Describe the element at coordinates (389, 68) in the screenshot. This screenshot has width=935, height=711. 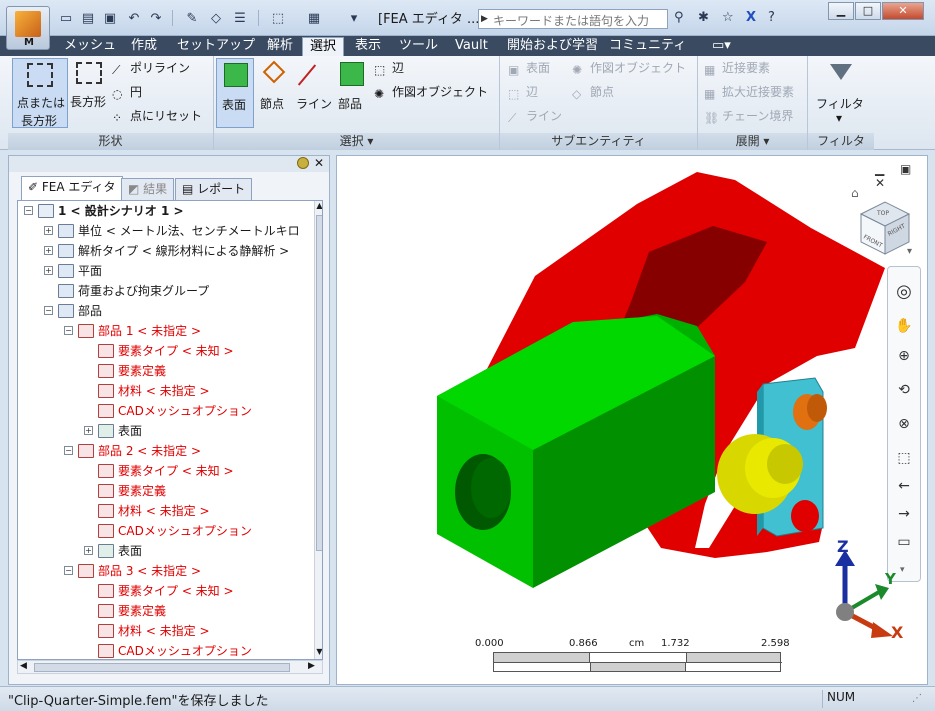
I see `edge-select-button: ⬚ 辺` at that location.